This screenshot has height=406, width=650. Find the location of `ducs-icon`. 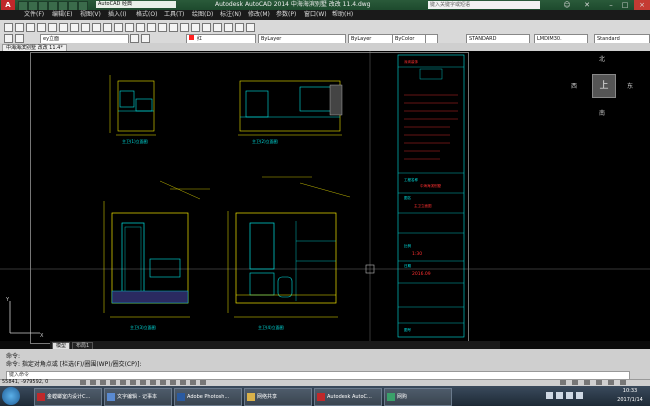

ducs-icon is located at coordinates (143, 382).